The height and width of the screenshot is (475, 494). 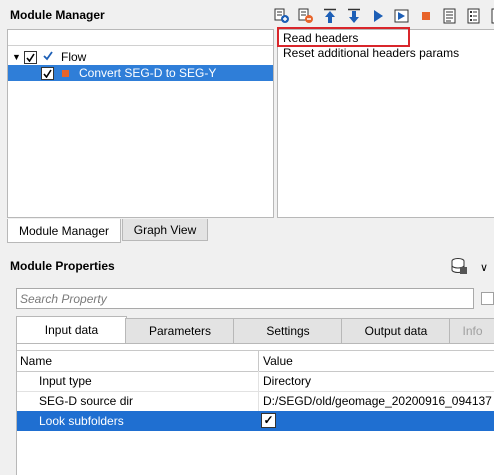 What do you see at coordinates (469, 267) in the screenshot?
I see `properties-toolbar: ∨` at bounding box center [469, 267].